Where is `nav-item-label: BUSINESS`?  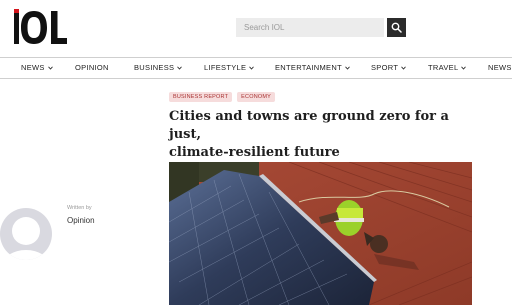 nav-item-label: BUSINESS is located at coordinates (154, 67).